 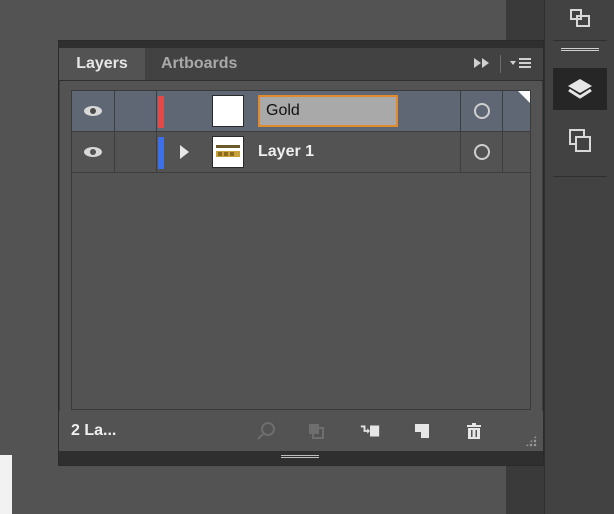 I want to click on panel-menu-icon, so click(x=521, y=64).